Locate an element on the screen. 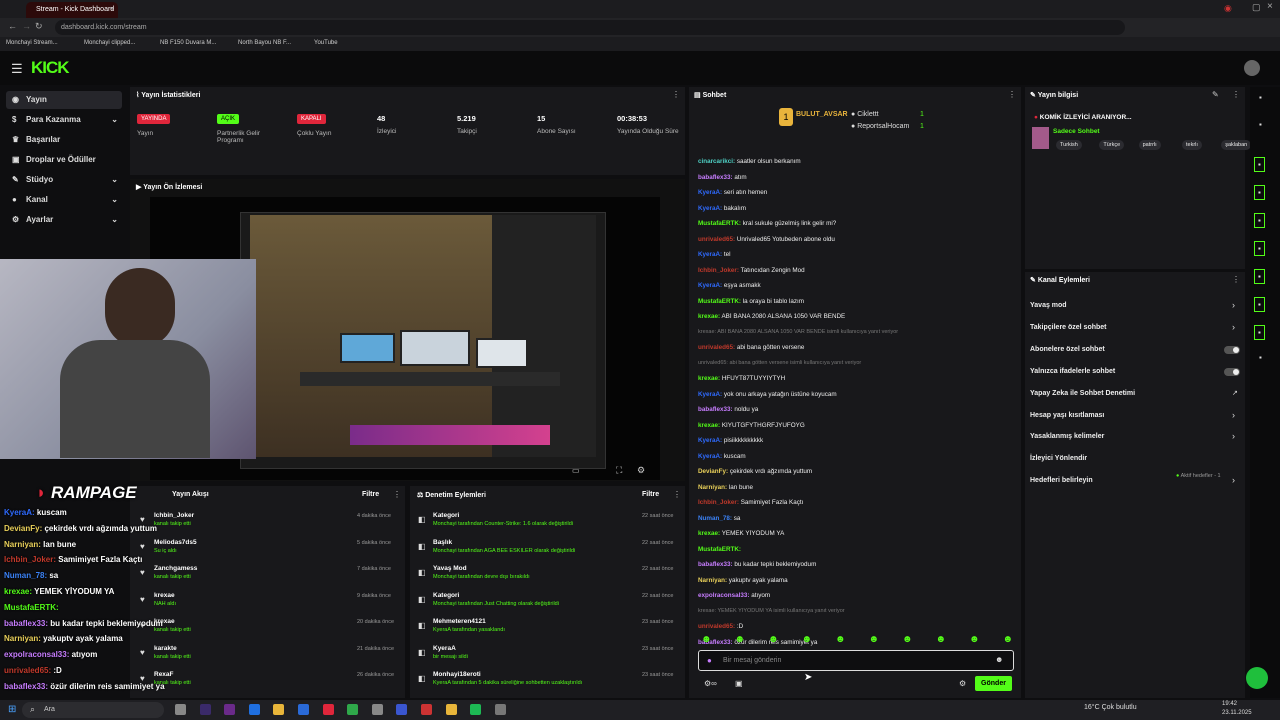 The width and height of the screenshot is (1280, 720). channel-action-item: Abonelere özel sohbet is located at coordinates (1067, 349).